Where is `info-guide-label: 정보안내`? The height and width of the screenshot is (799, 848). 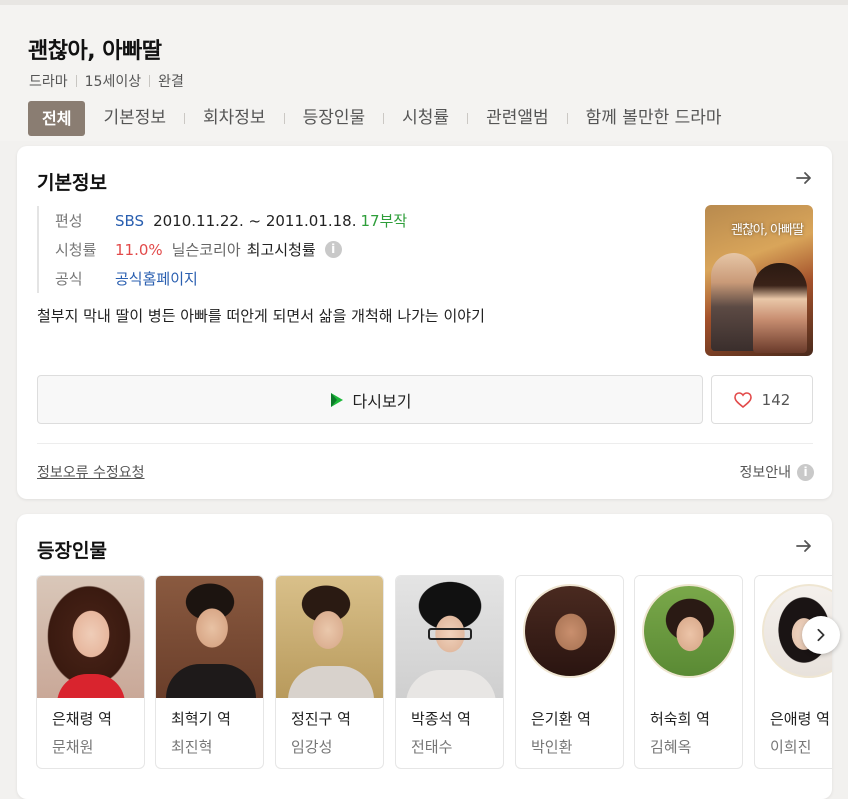
info-guide-label: 정보안내 is located at coordinates (765, 473).